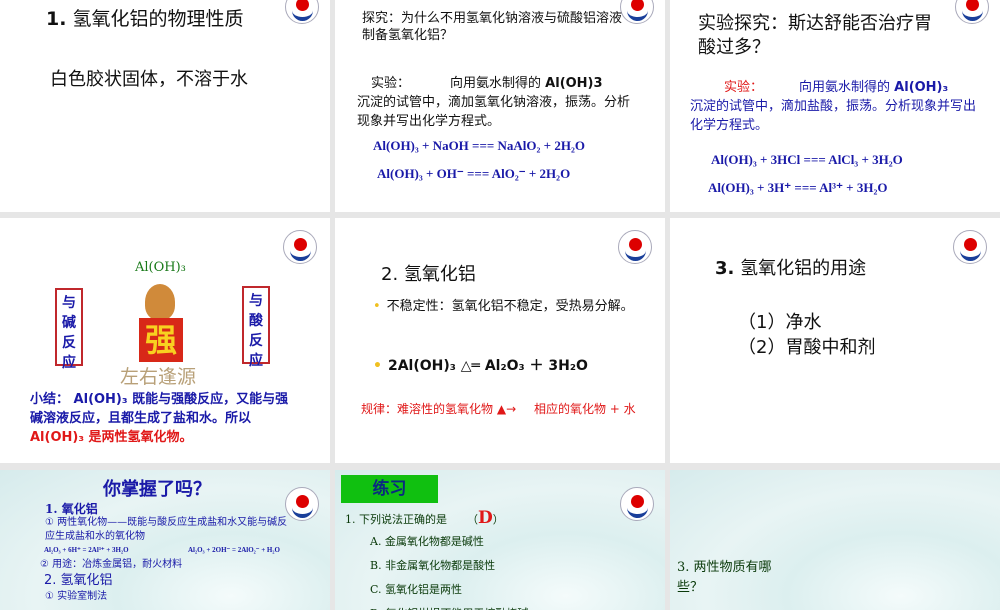  I want to click on paragraph: ② 用途：冶炼金属铝，耐火材料, so click(111, 564).